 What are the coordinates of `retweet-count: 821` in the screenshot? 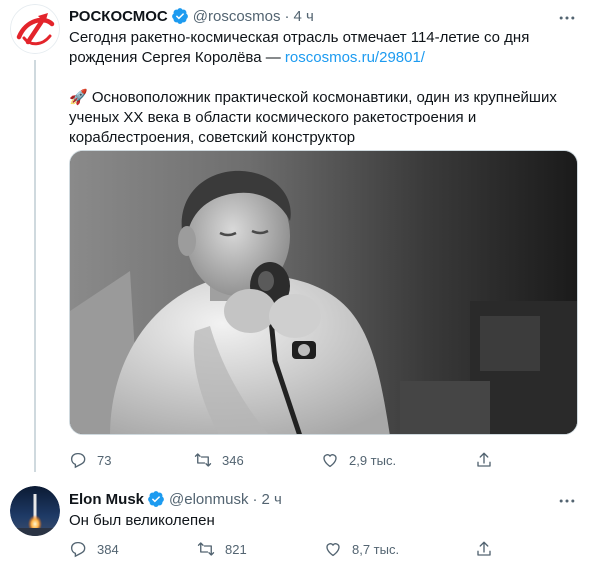 It's located at (236, 549).